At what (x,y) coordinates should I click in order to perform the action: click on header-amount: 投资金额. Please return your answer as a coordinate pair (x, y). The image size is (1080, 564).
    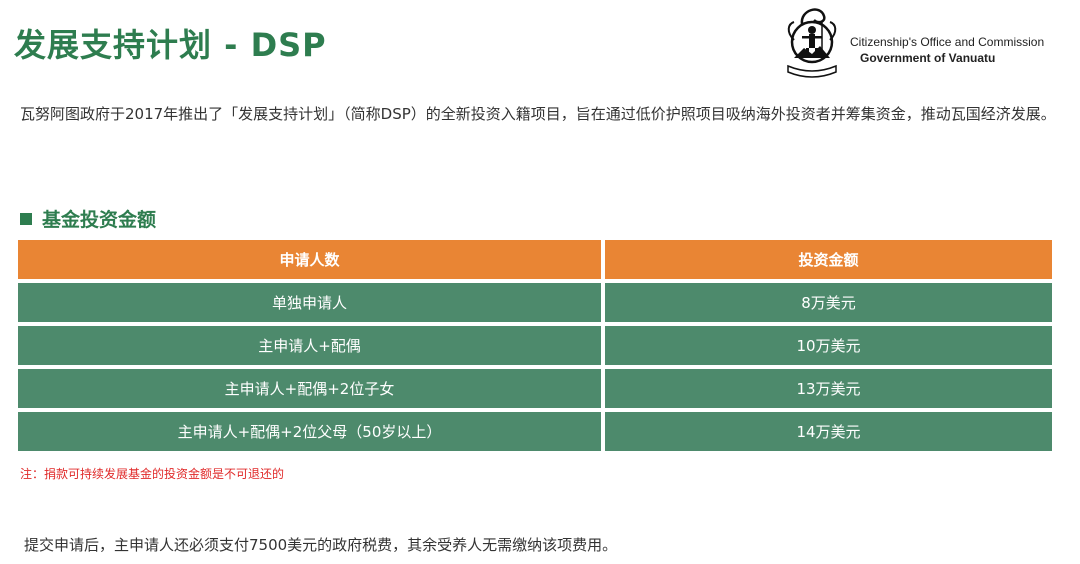
    Looking at the image, I should click on (828, 259).